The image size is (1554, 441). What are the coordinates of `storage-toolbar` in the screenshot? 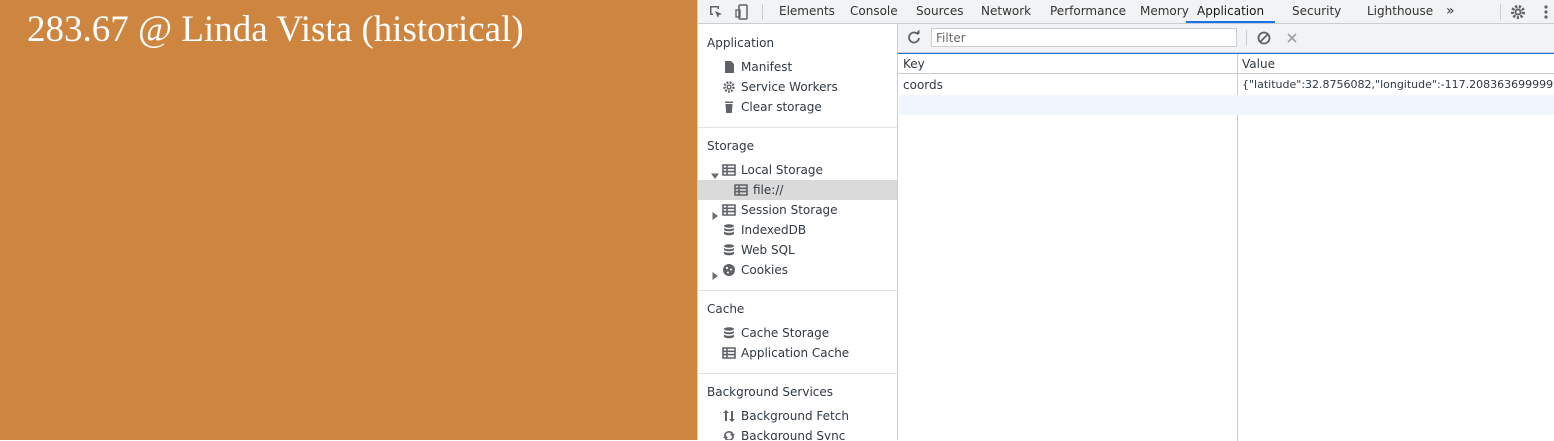 It's located at (1226, 38).